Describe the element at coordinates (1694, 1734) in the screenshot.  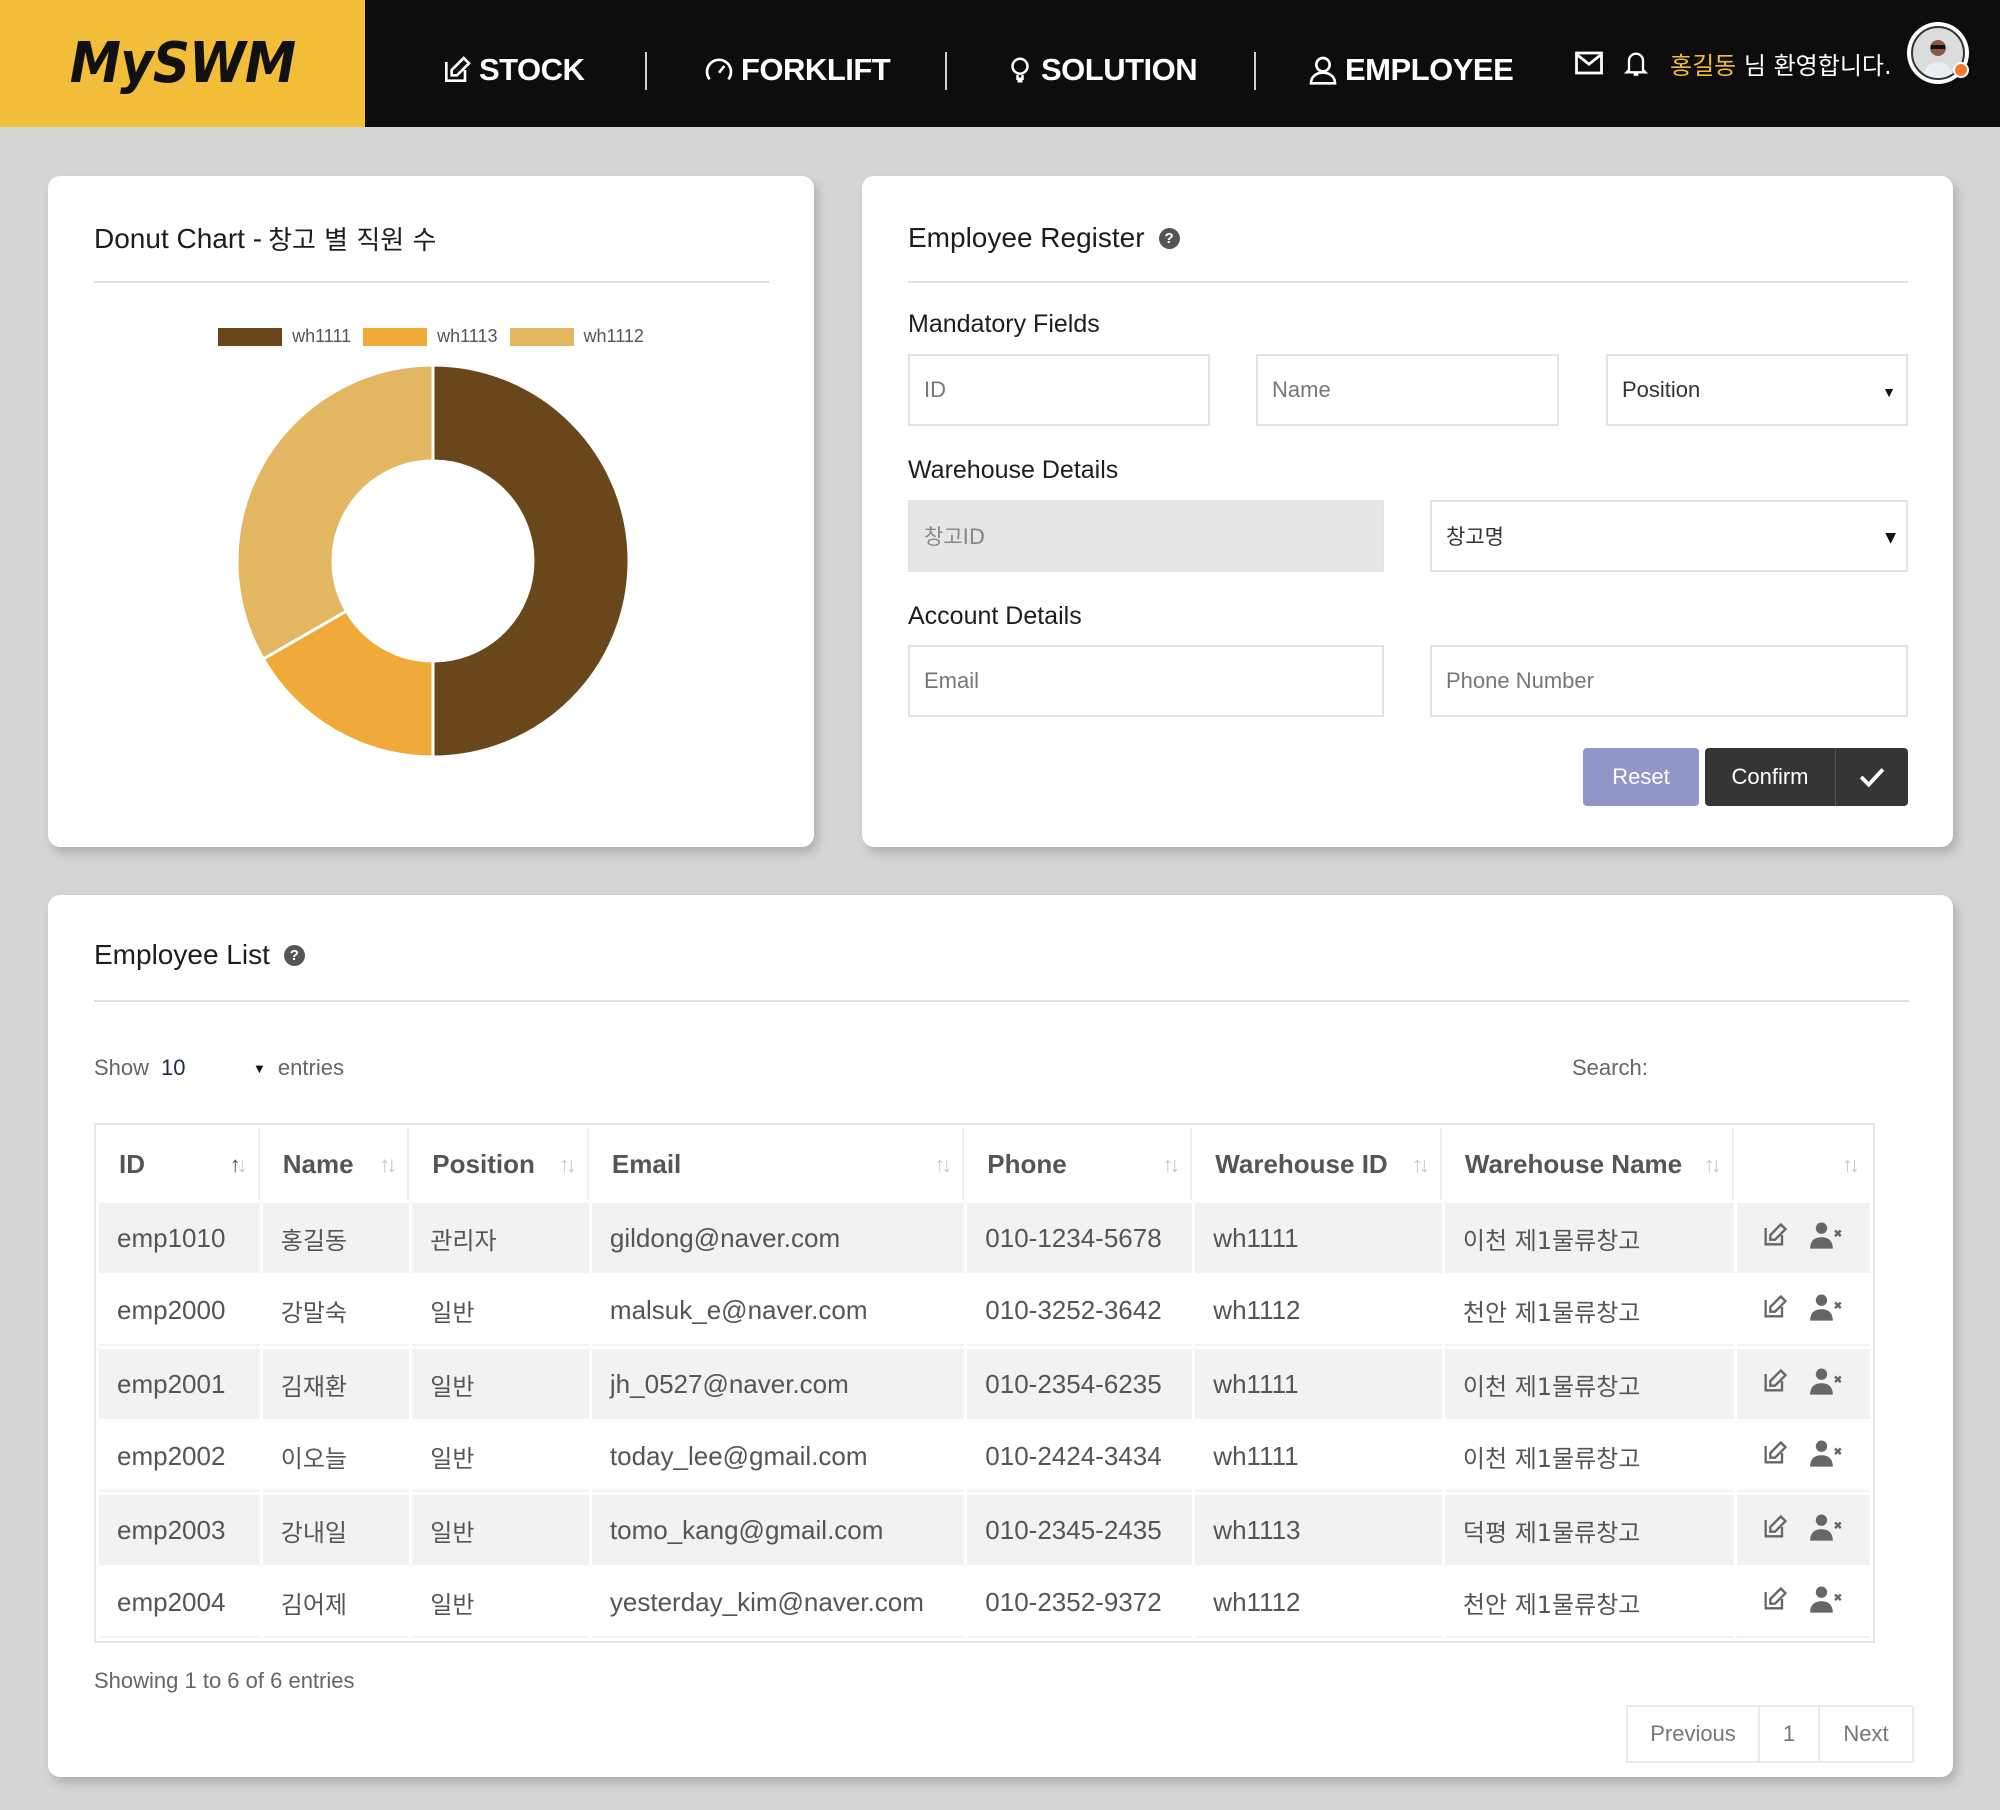
I see `previous-page-button: Previous` at that location.